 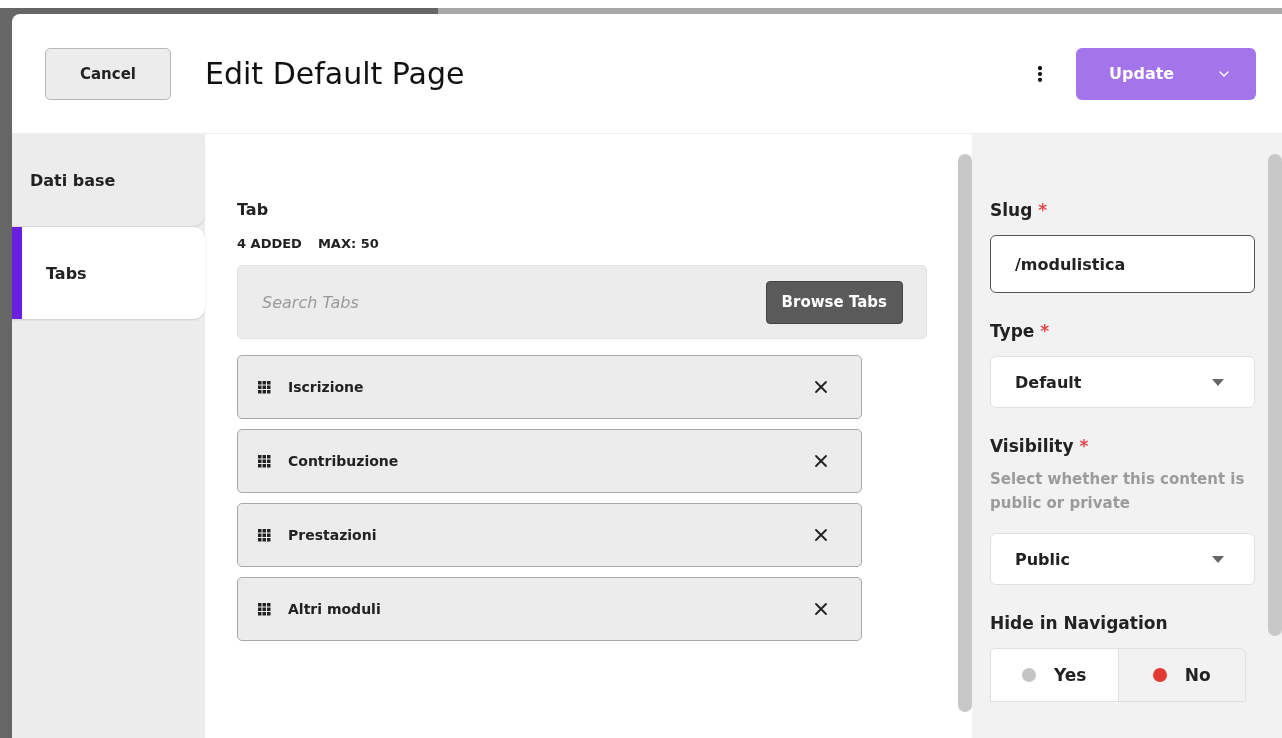 What do you see at coordinates (549, 461) in the screenshot?
I see `tab-item: Contribuzione` at bounding box center [549, 461].